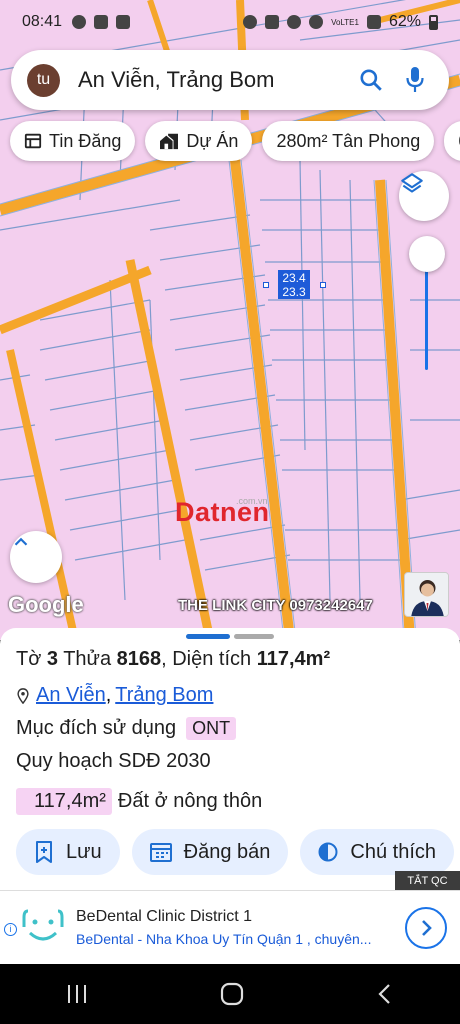 Image resolution: width=460 pixels, height=1024 pixels. I want to click on resize-handle-right, so click(323, 285).